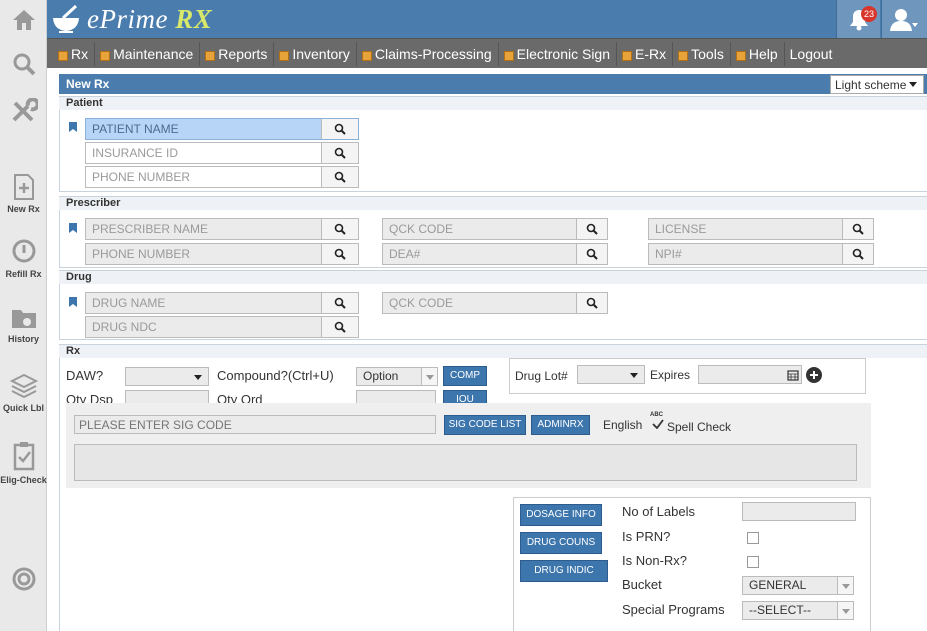 This screenshot has width=927, height=631. Describe the element at coordinates (23, 392) in the screenshot. I see `sidebar-item-quick-label: Quick Lbl` at that location.